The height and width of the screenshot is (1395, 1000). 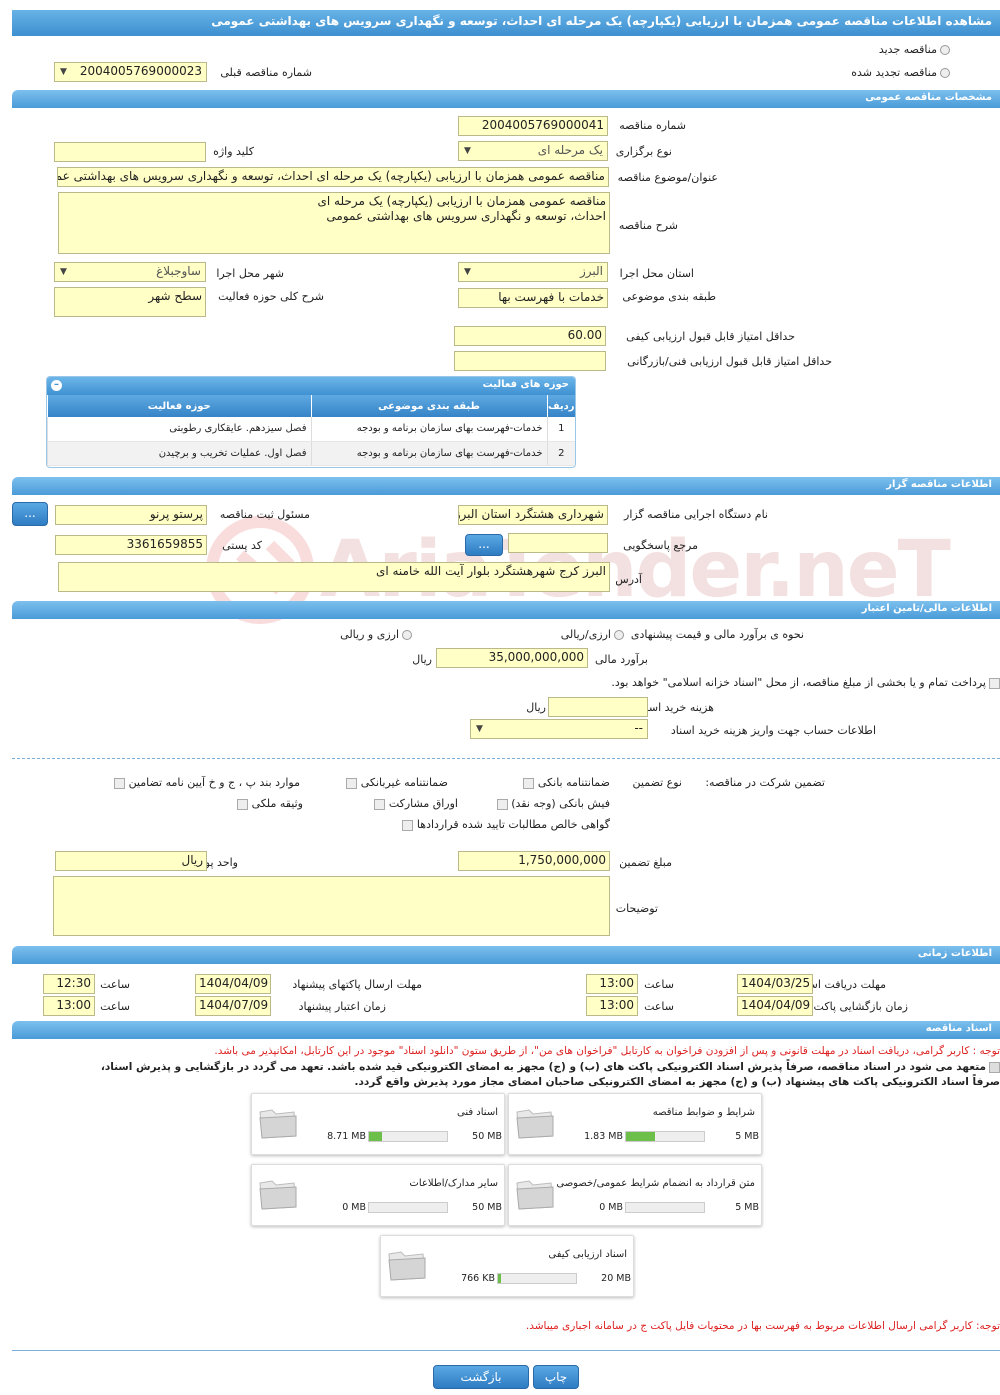 What do you see at coordinates (765, 782) in the screenshot?
I see `guarantee-label: تضمین شرکت در مناقصه:` at bounding box center [765, 782].